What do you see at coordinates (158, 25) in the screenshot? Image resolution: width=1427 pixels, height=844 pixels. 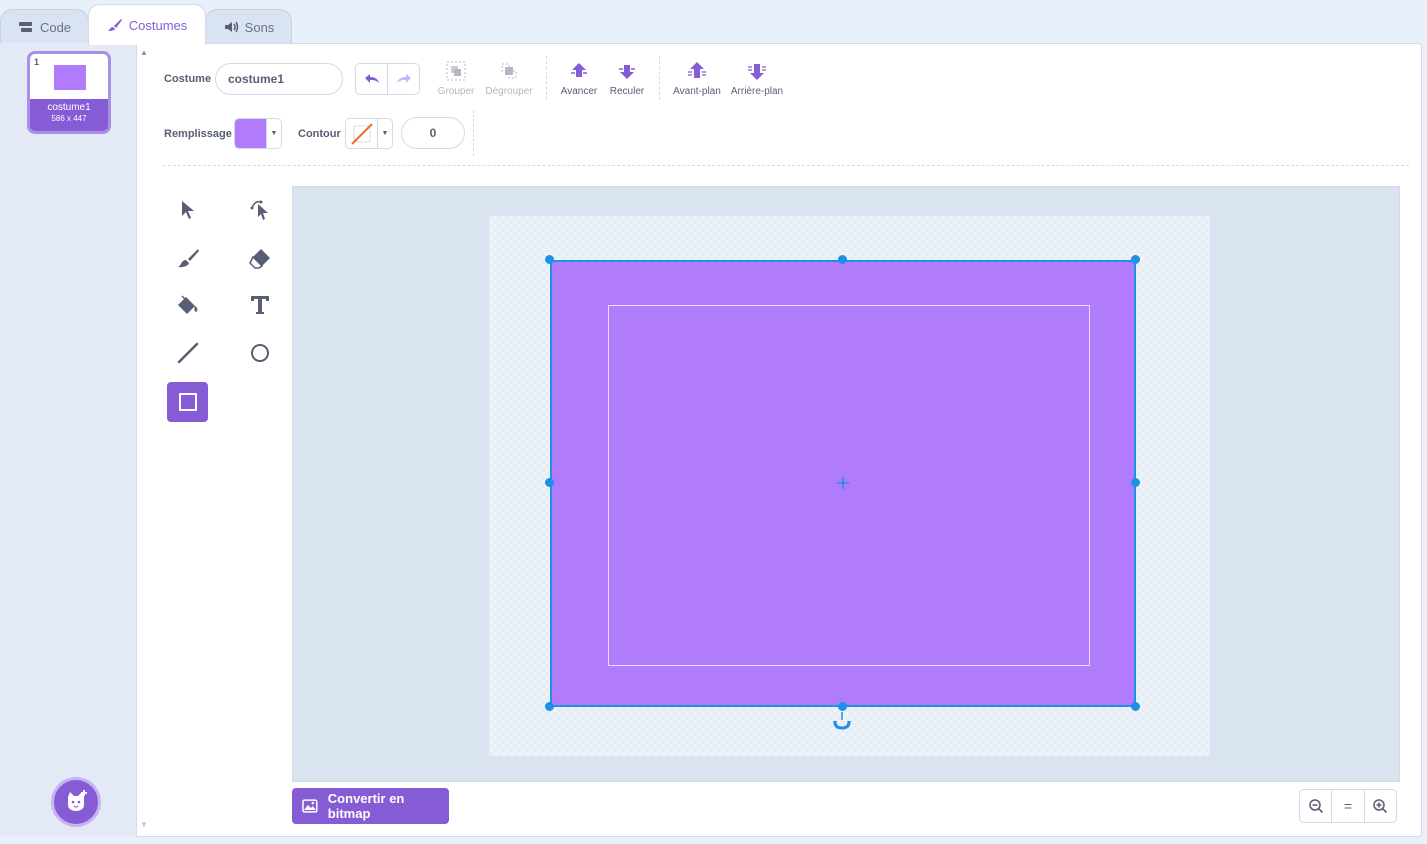 I see `tab-label: Costumes` at bounding box center [158, 25].